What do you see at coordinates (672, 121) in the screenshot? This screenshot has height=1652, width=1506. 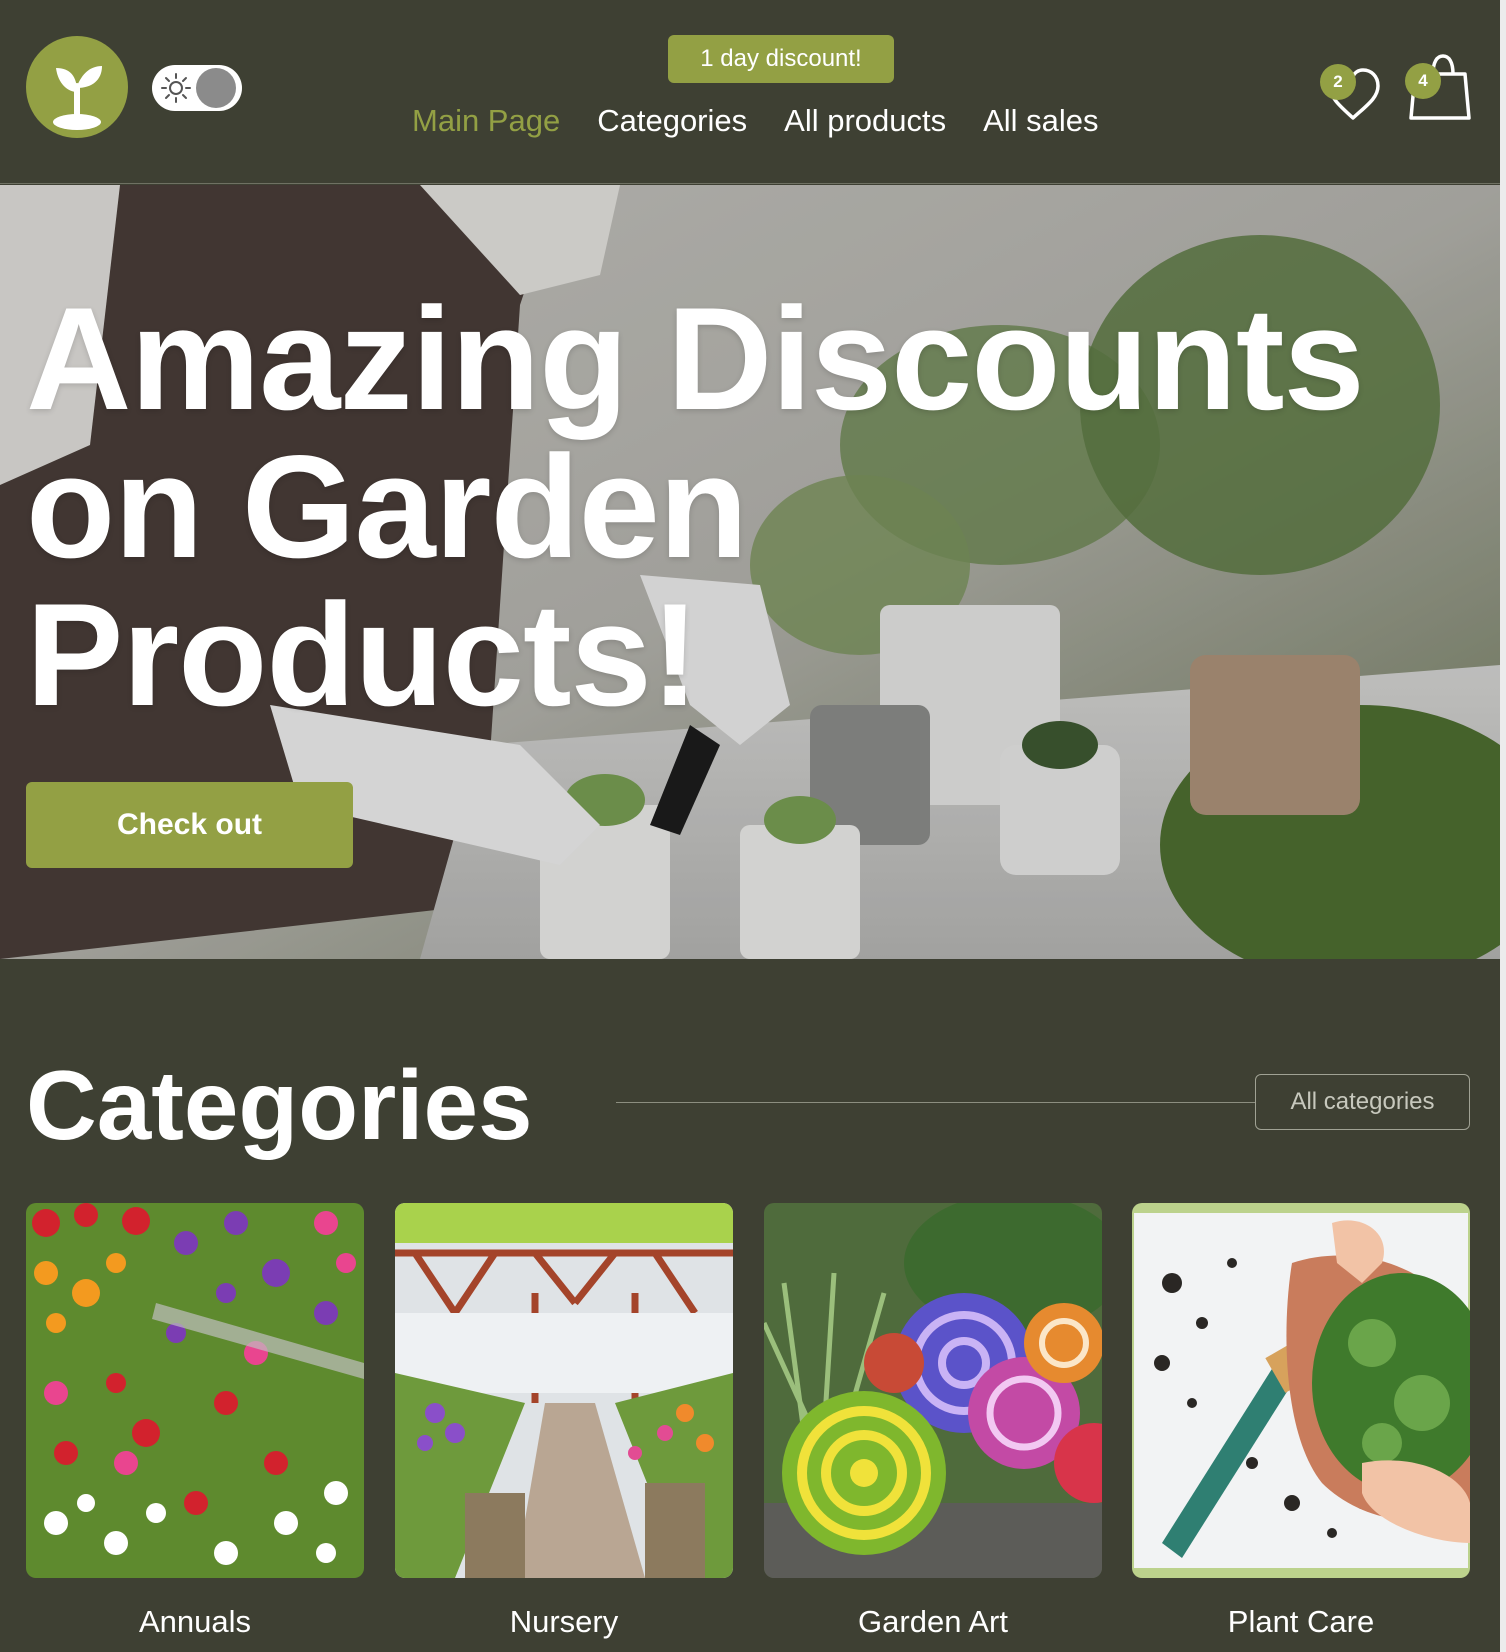 I see `nav-categories: Categories` at bounding box center [672, 121].